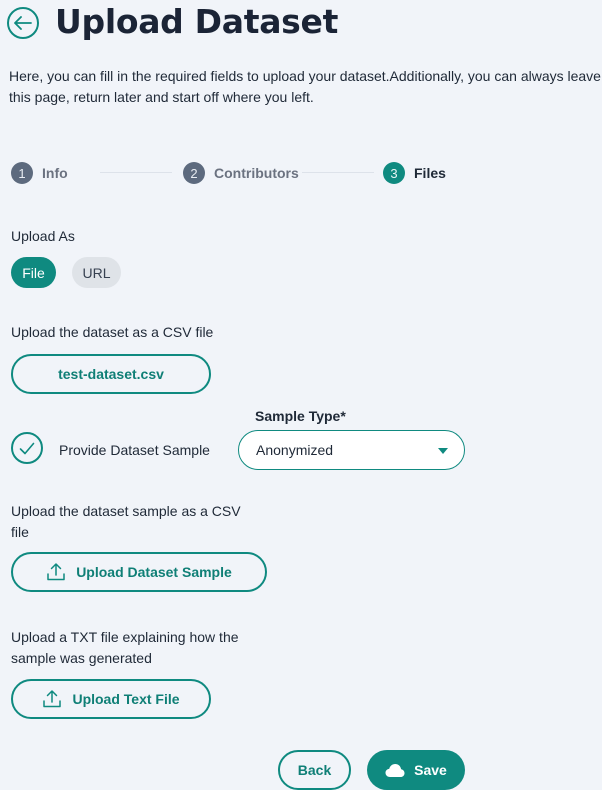 The height and width of the screenshot is (790, 602). I want to click on dataset-file-button: test-dataset.csv, so click(111, 374).